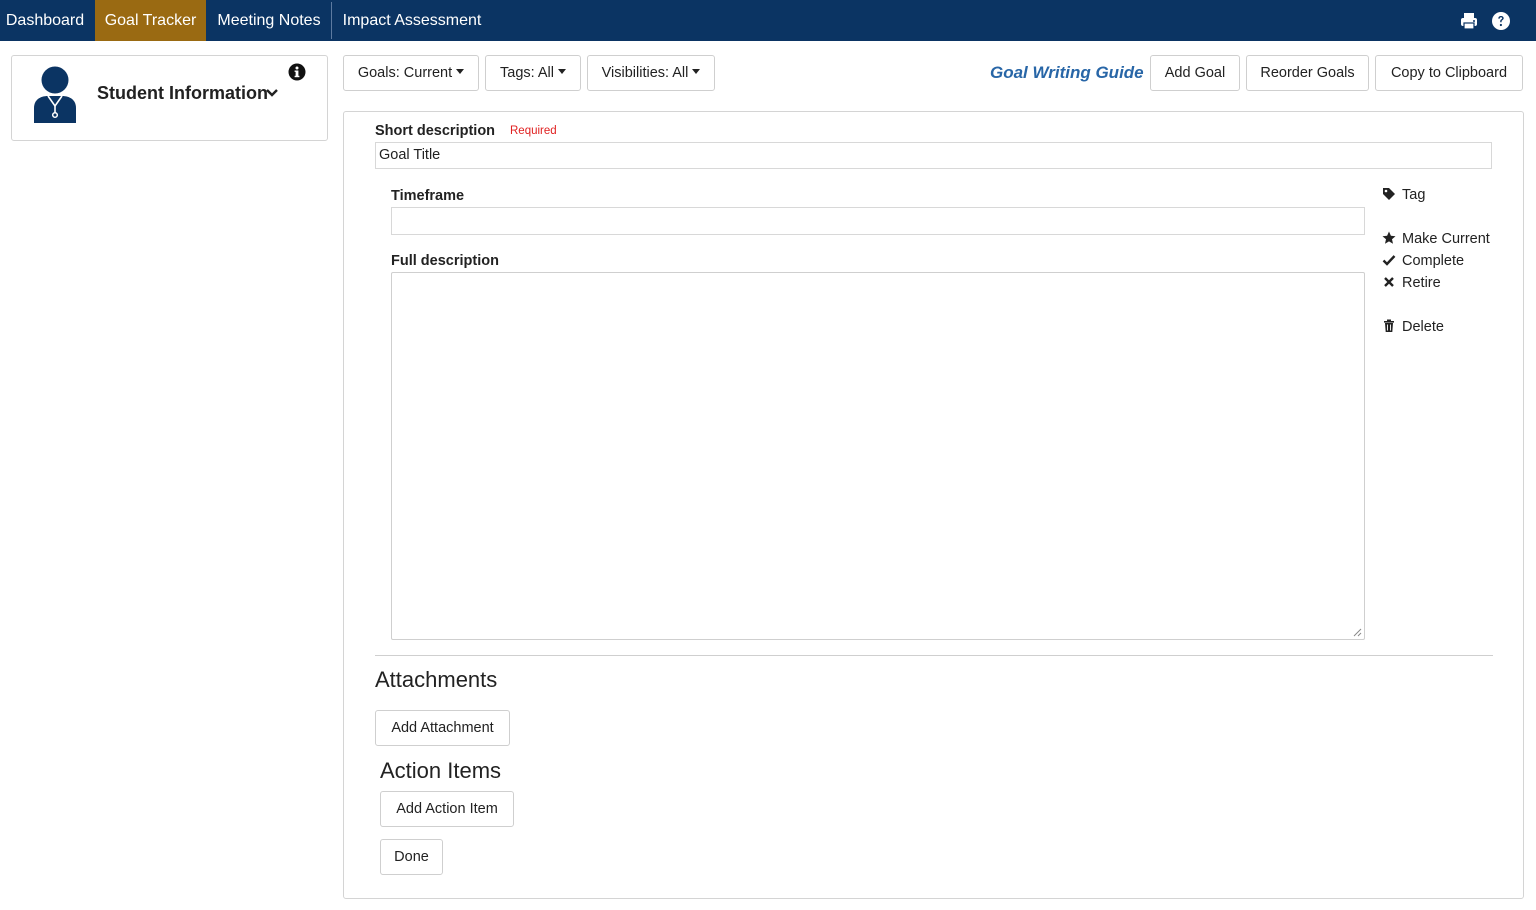  I want to click on timeframe-input, so click(878, 221).